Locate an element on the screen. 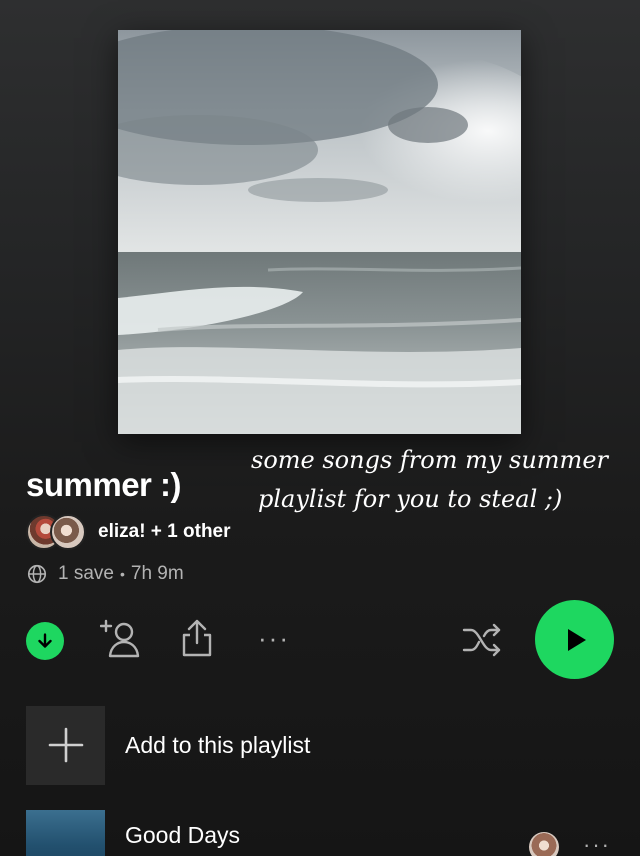  play-button is located at coordinates (574, 639).